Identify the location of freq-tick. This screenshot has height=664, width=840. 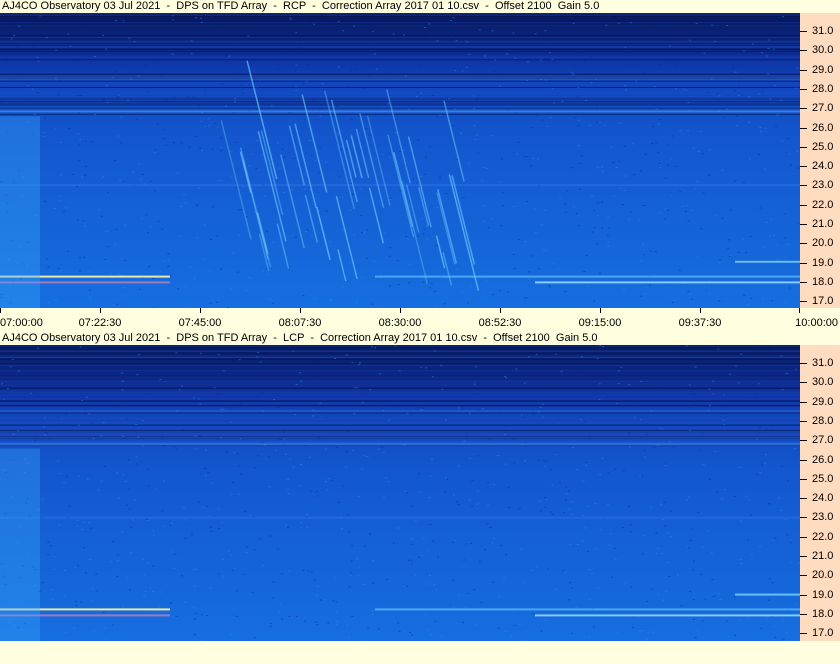
(803, 51).